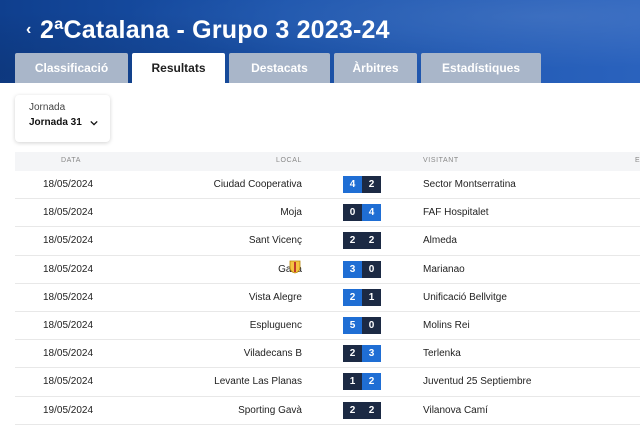 Image resolution: width=640 pixels, height=425 pixels. Describe the element at coordinates (327, 161) in the screenshot. I see `table-header: DATA LOCAL VISITANT E` at that location.